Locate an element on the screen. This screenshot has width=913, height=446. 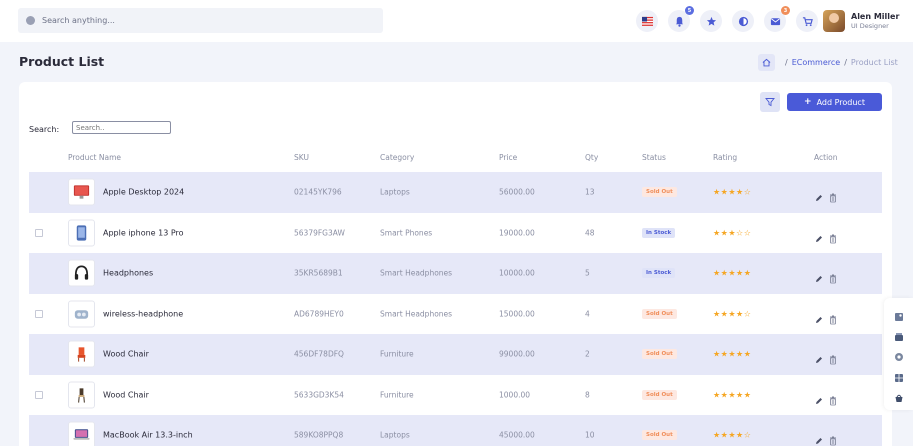
product-category: Smart Headphones is located at coordinates (416, 273).